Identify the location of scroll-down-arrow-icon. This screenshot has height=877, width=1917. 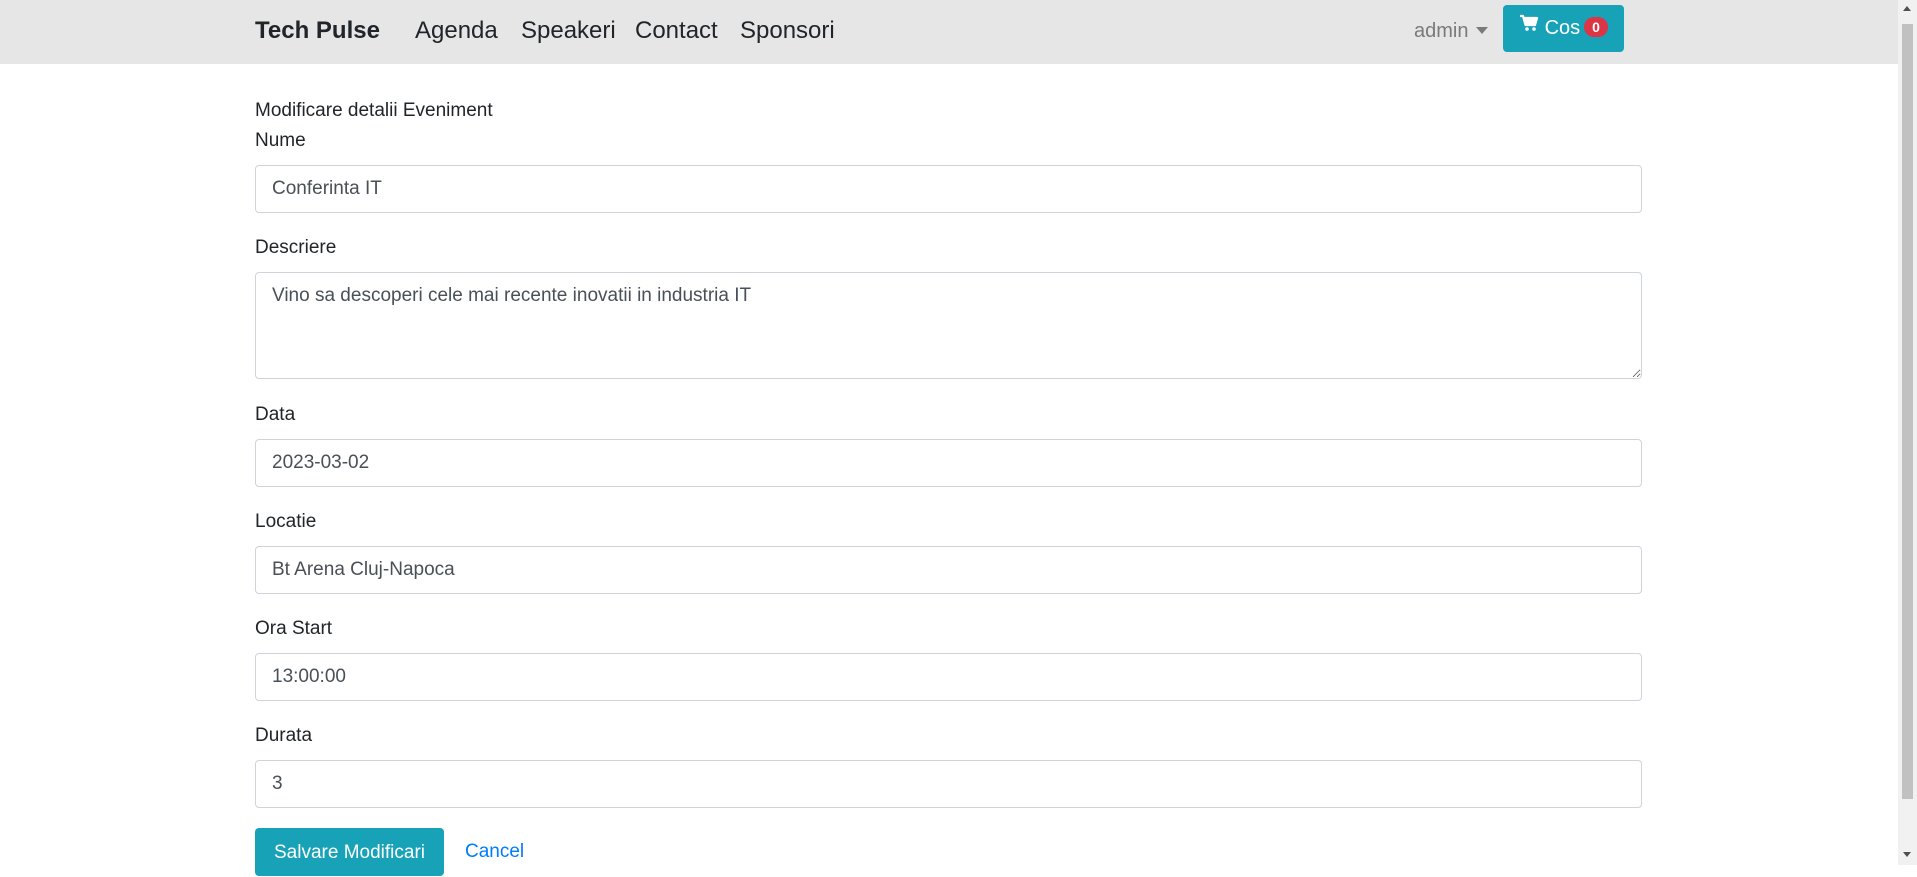
(1907, 854).